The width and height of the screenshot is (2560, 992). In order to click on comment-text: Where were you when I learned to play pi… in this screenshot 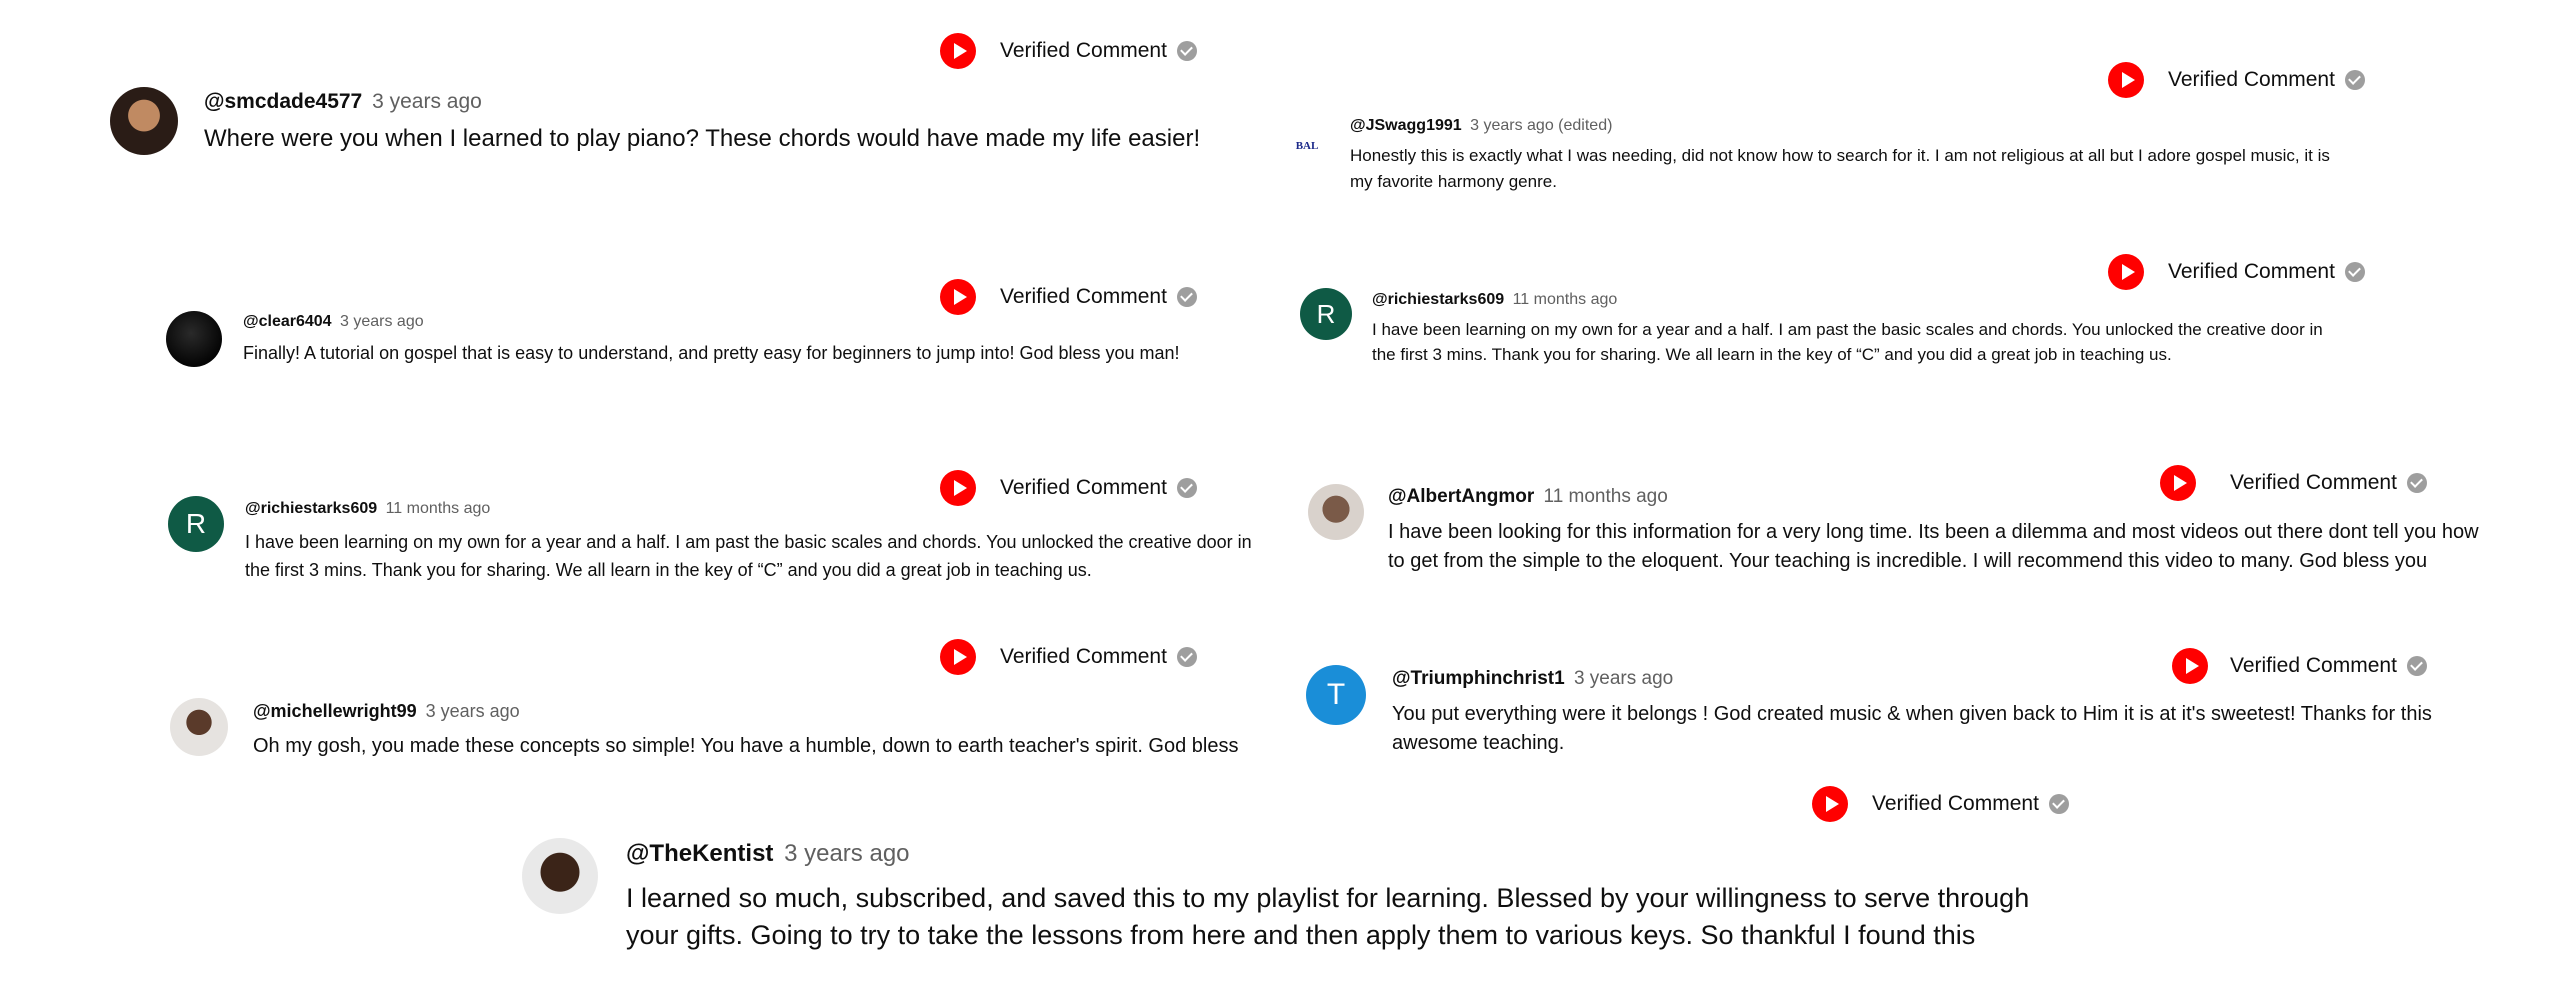, I will do `click(702, 138)`.